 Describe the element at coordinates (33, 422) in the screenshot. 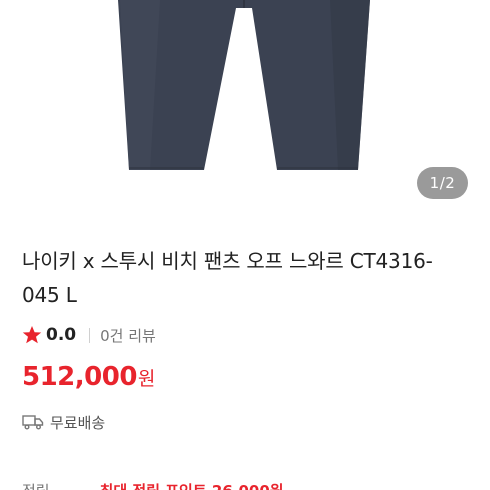

I see `truck-icon` at that location.